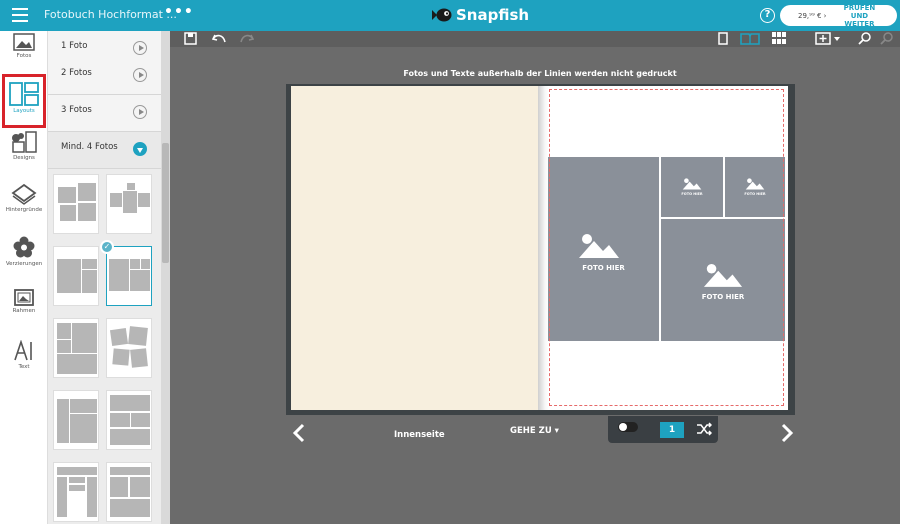 The width and height of the screenshot is (900, 524). I want to click on rail-item-designs: Designs, so click(24, 146).